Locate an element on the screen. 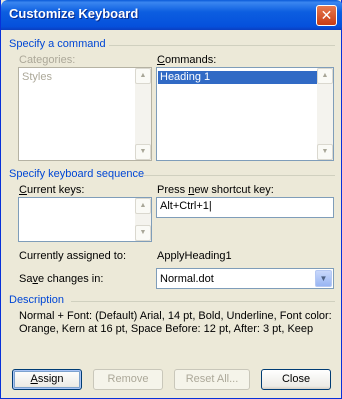  save-changes-rest: e changes in: is located at coordinates (70, 279).